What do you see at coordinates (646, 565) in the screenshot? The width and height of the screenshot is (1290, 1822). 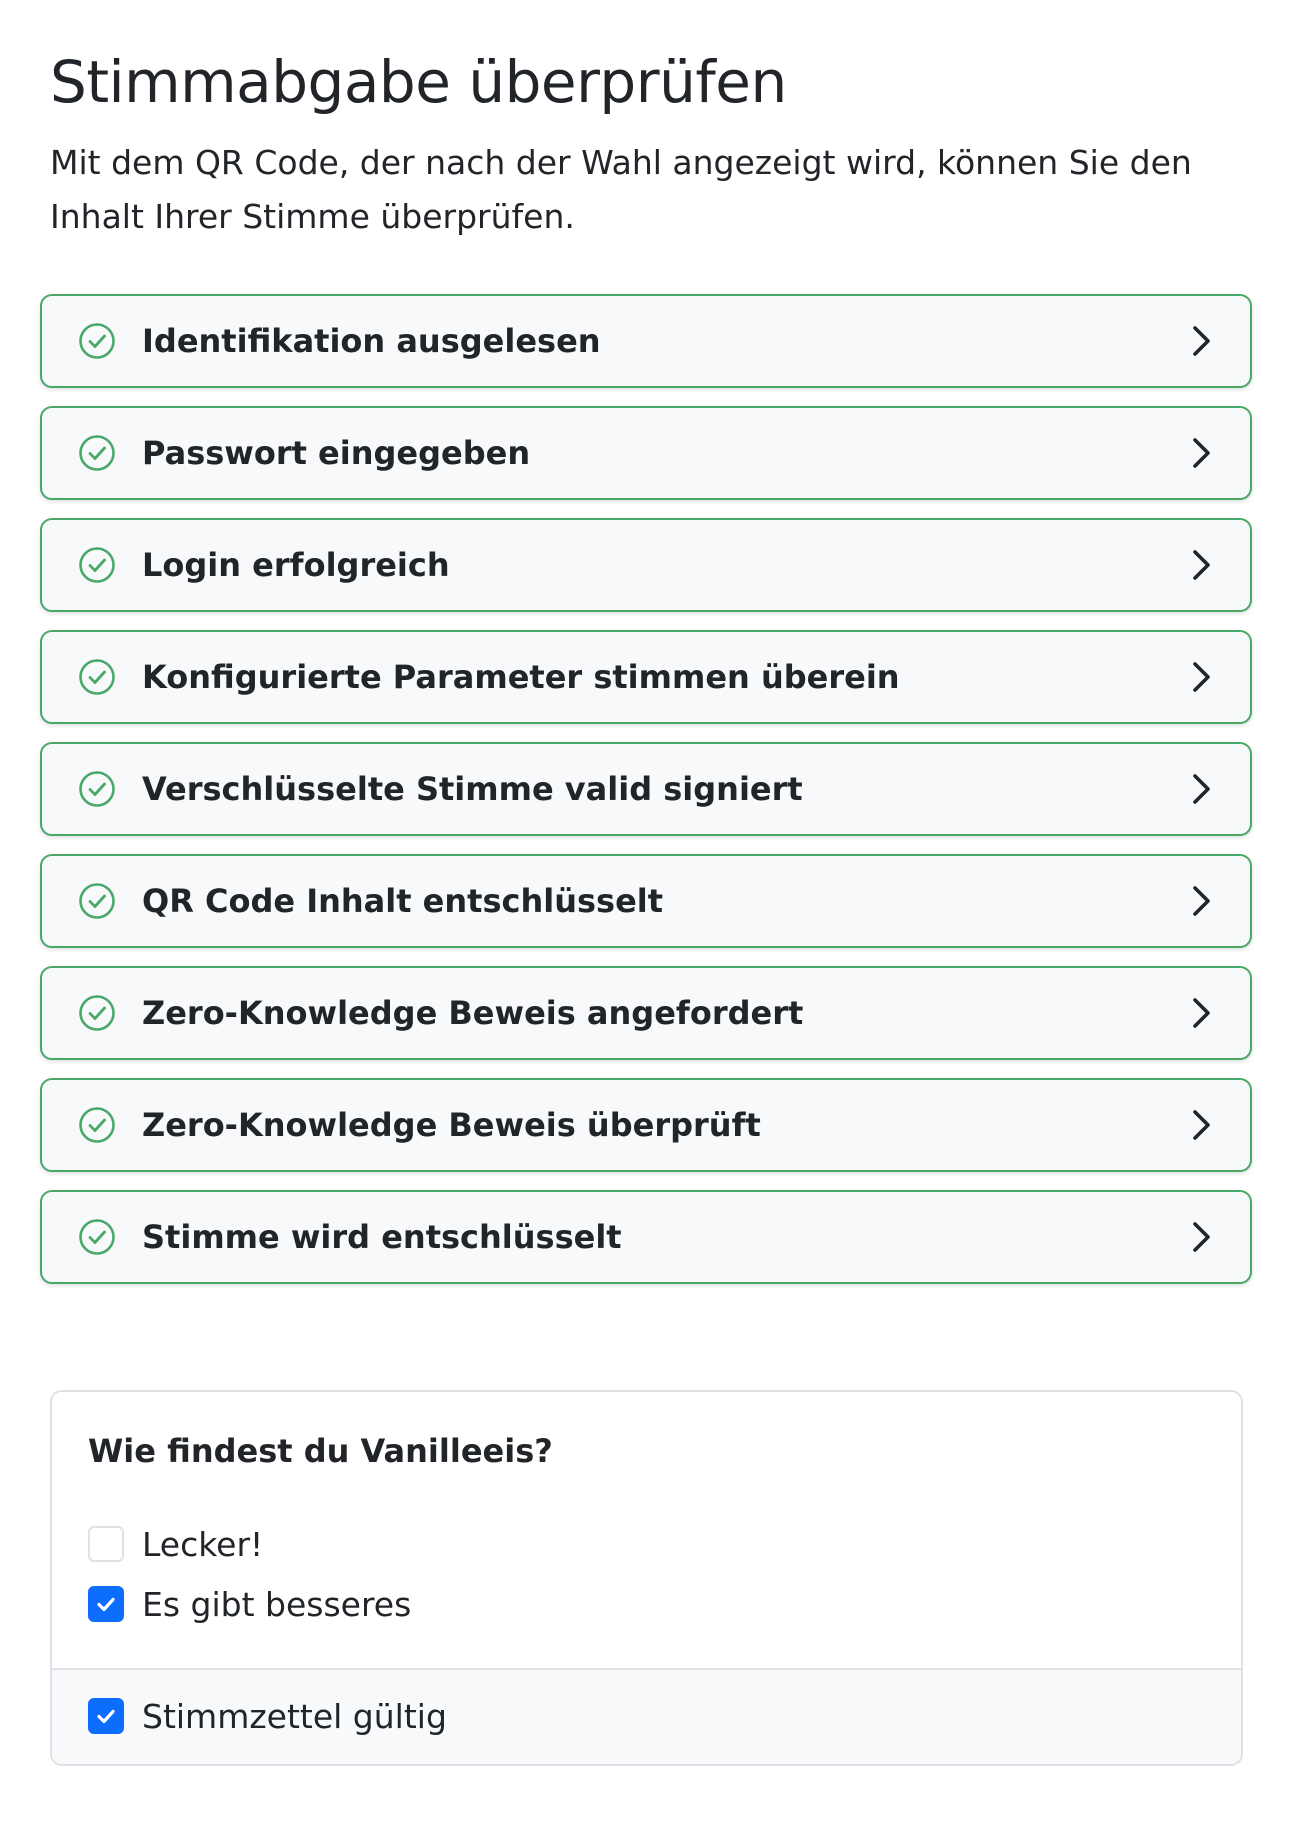 I see `verification-step: Login erfolgreich` at bounding box center [646, 565].